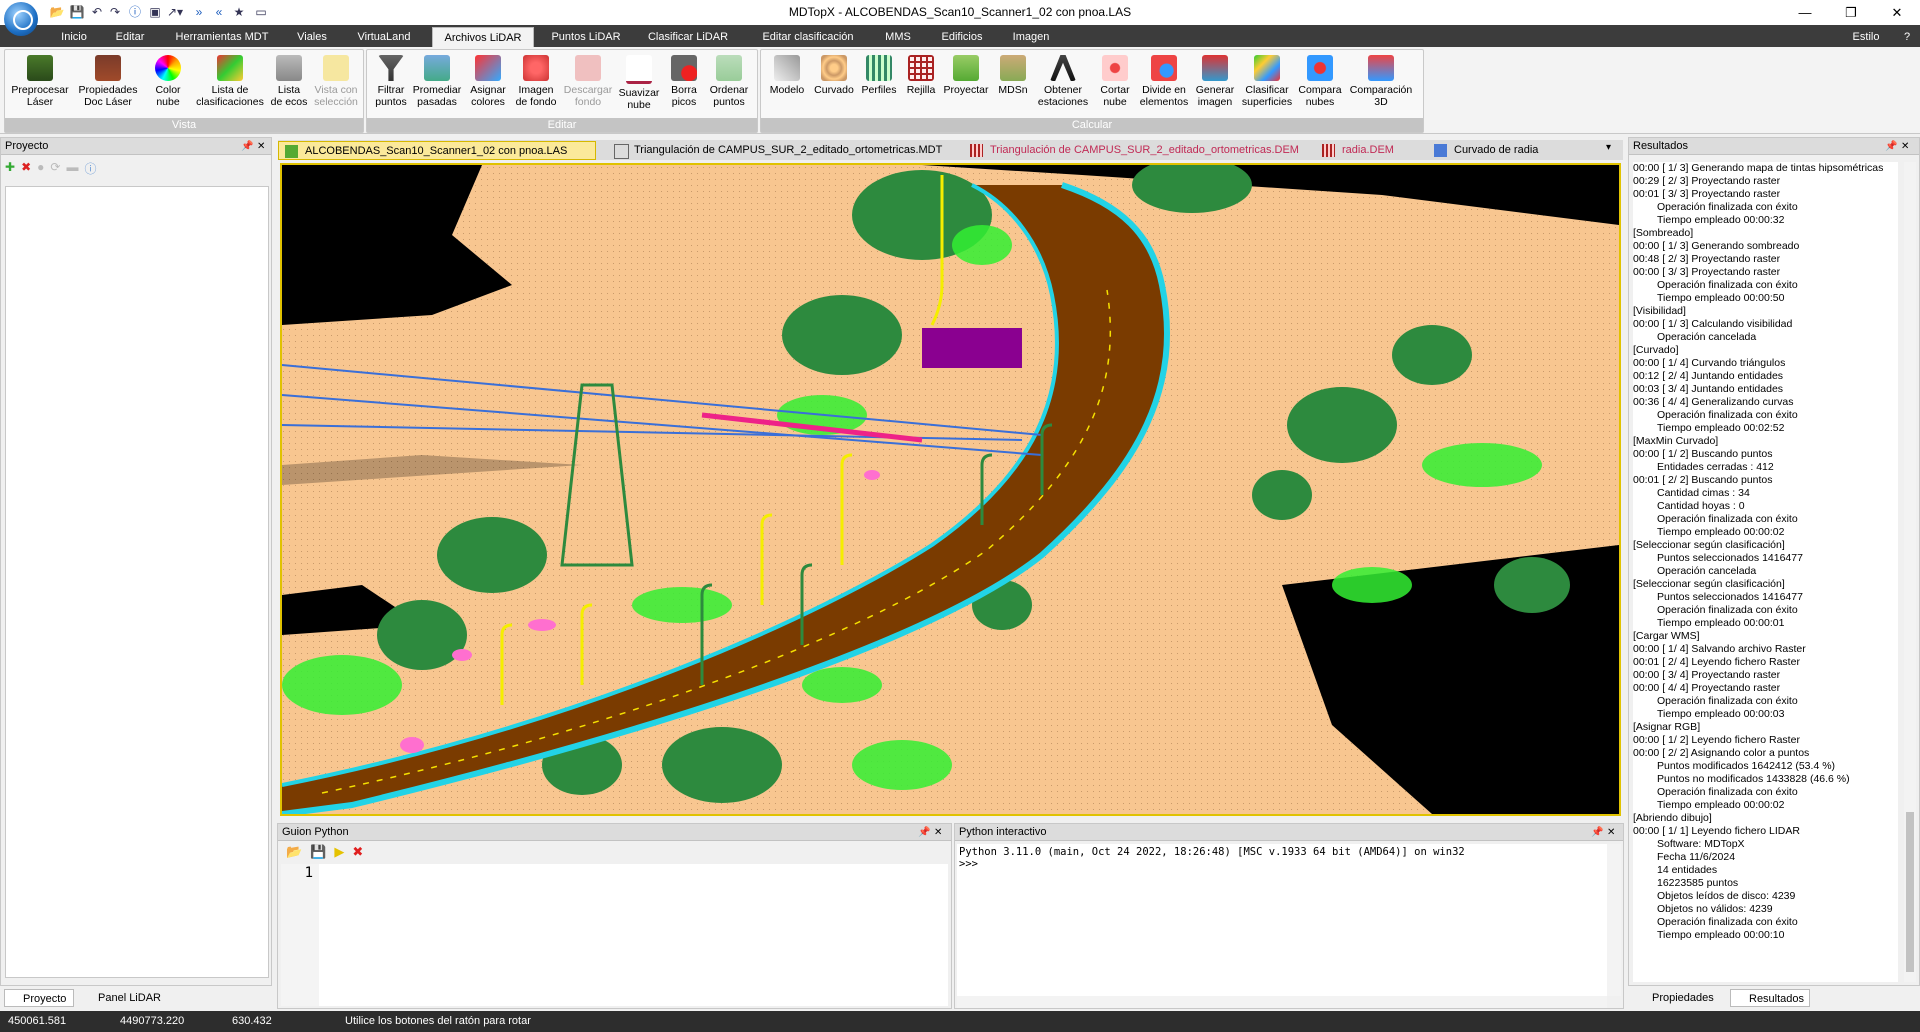 This screenshot has width=1920, height=1032. What do you see at coordinates (1381, 68) in the screenshot?
I see `compare-3d-icon` at bounding box center [1381, 68].